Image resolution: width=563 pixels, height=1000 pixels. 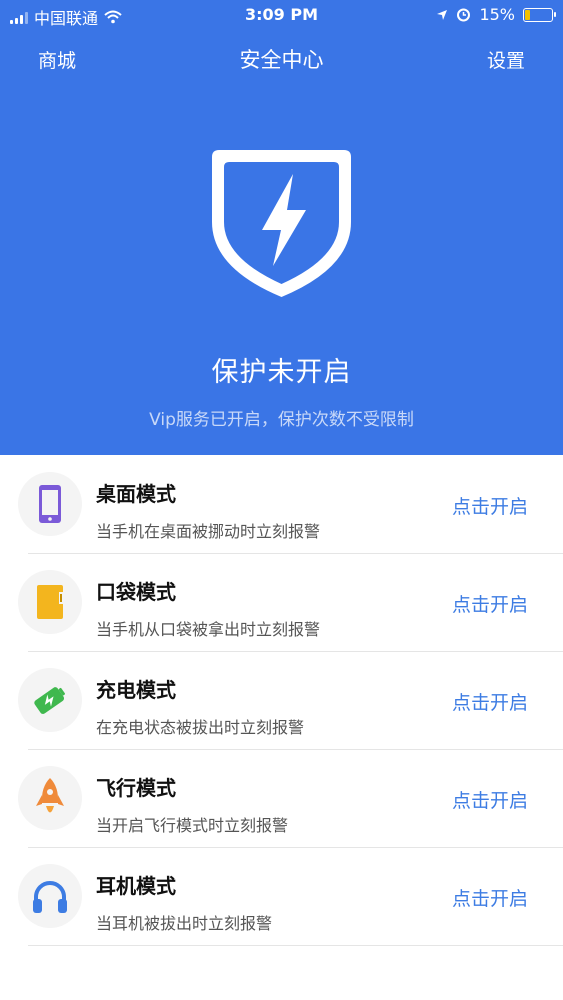 What do you see at coordinates (281, 223) in the screenshot?
I see `shield-lightning-icon` at bounding box center [281, 223].